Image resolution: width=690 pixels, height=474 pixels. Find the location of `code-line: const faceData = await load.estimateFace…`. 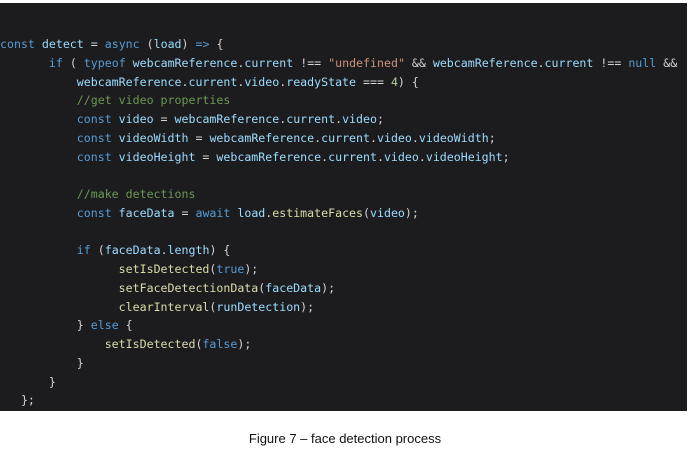

code-line: const faceData = await load.estimateFace… is located at coordinates (338, 213).